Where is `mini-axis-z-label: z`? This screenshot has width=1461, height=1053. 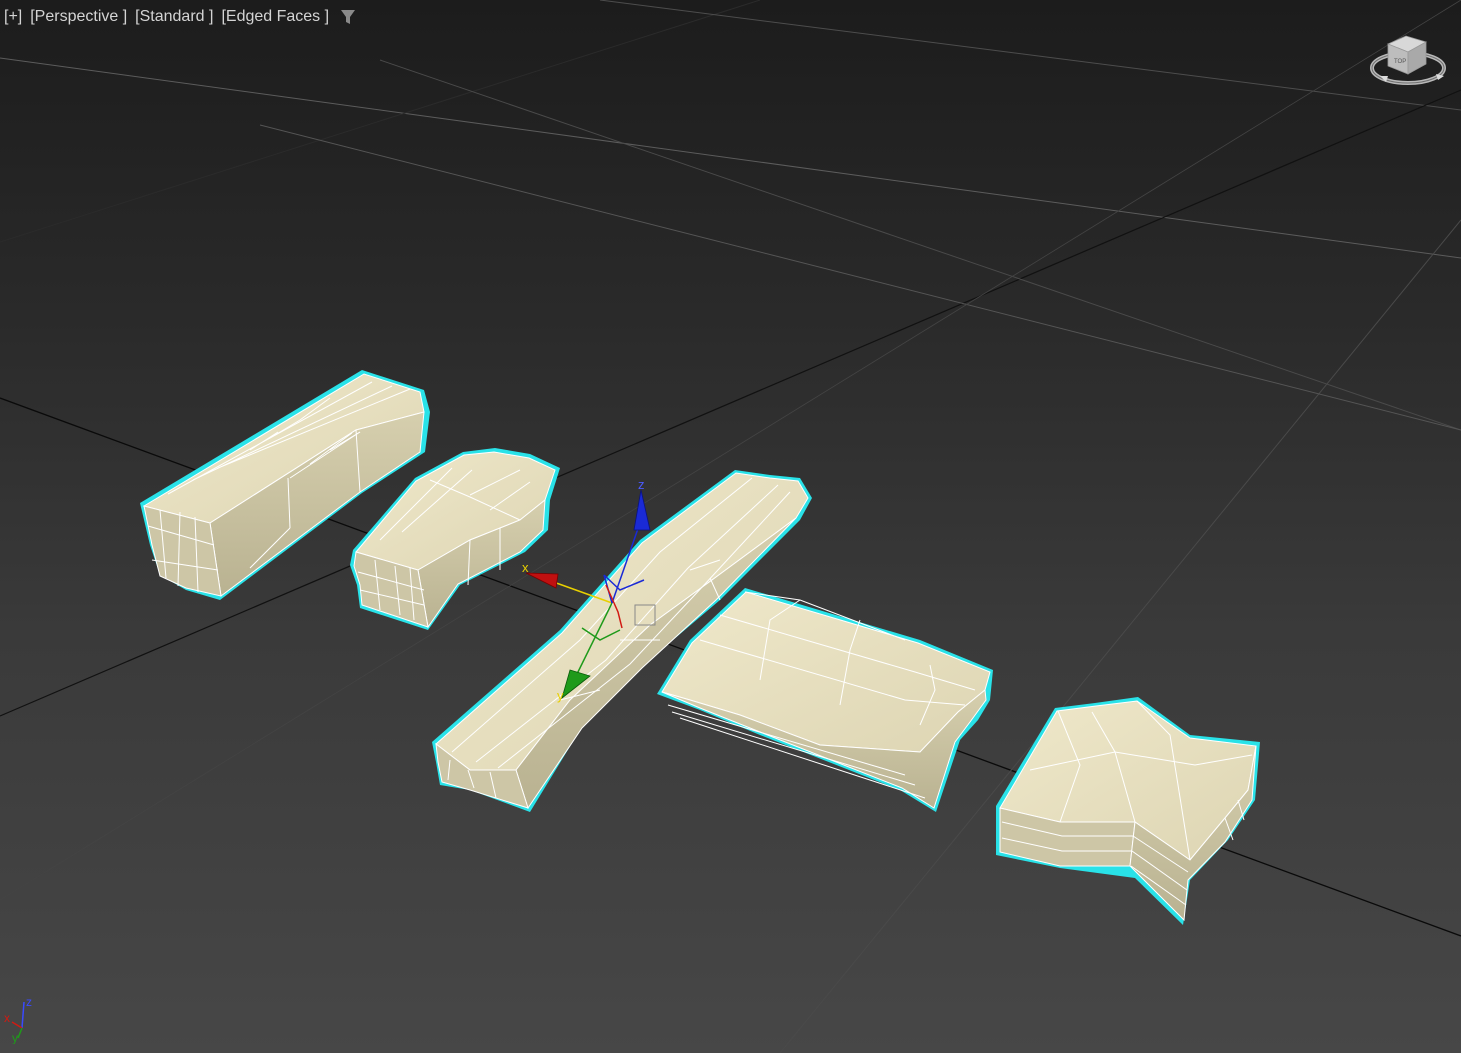 mini-axis-z-label: z is located at coordinates (29, 1002).